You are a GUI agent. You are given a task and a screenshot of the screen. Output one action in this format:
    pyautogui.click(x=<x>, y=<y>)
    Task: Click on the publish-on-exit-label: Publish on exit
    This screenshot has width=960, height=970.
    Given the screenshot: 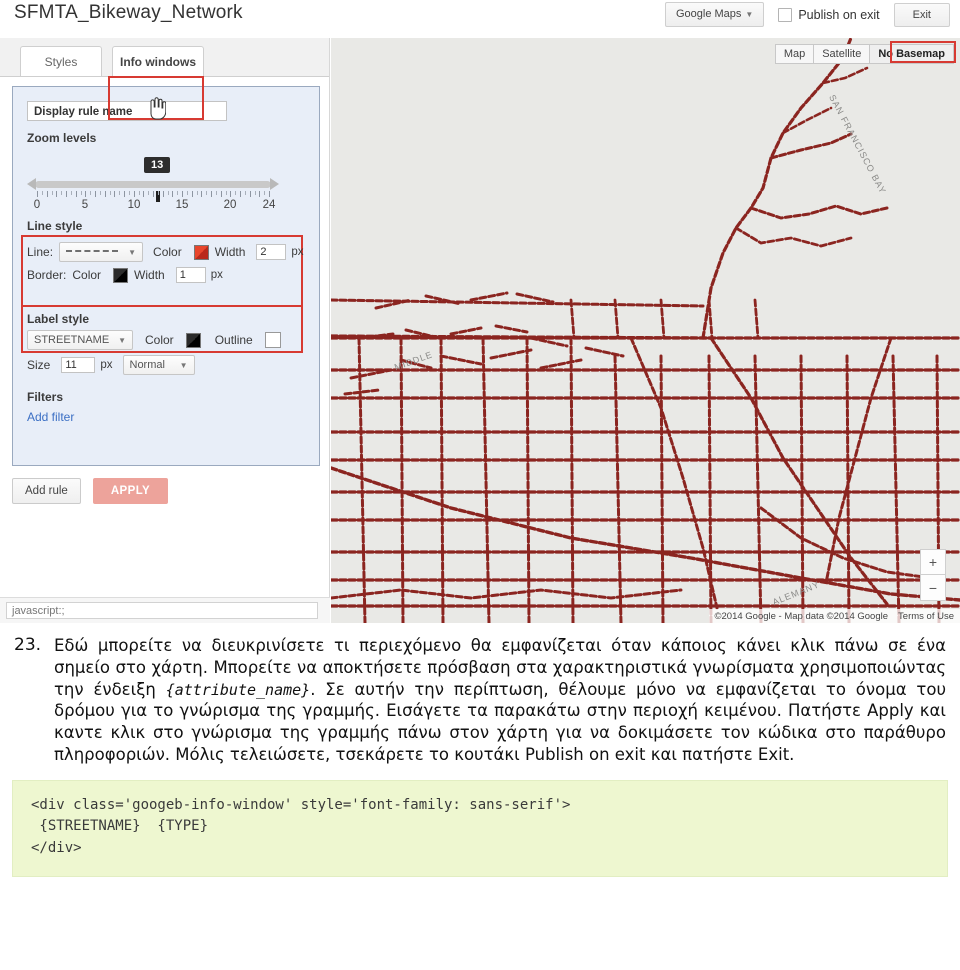 What is the action you would take?
    pyautogui.click(x=839, y=14)
    